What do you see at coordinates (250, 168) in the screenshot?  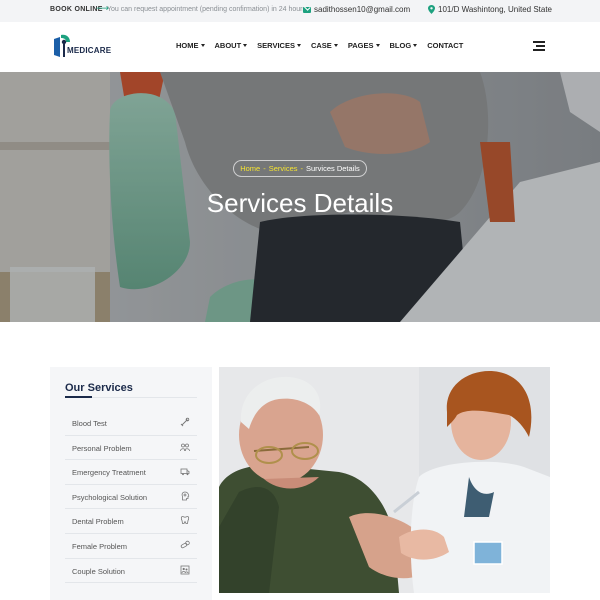 I see `breadcrumb-home-link: Home` at bounding box center [250, 168].